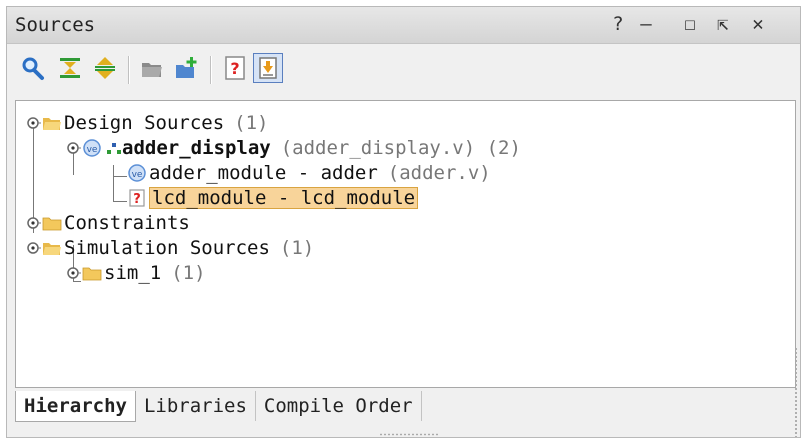 Image resolution: width=811 pixels, height=442 pixels. Describe the element at coordinates (796, 392) in the screenshot. I see `resize-grip-right` at that location.